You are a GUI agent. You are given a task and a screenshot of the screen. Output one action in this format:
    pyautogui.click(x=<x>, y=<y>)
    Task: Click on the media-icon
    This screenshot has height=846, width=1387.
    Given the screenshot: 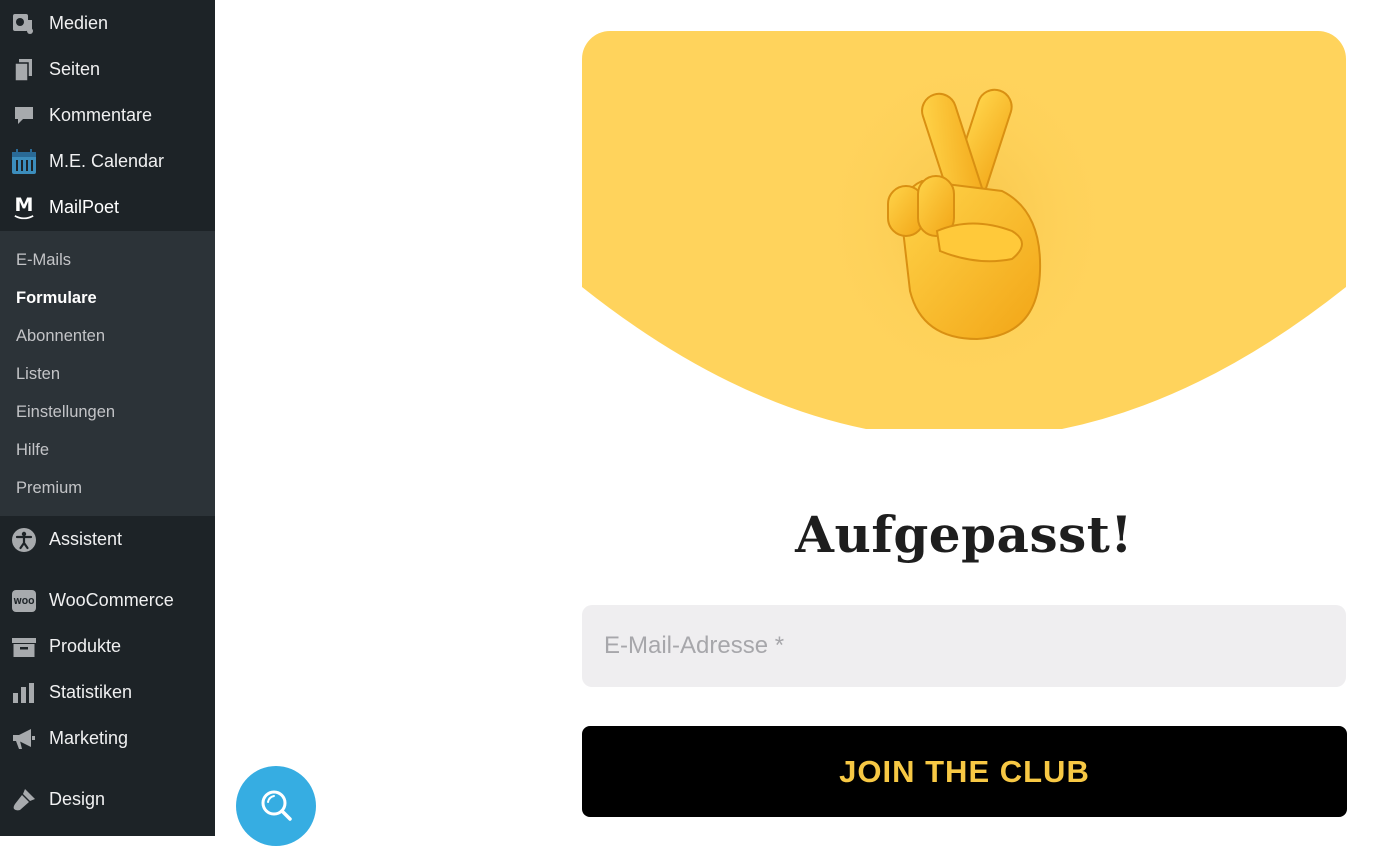 What is the action you would take?
    pyautogui.click(x=24, y=24)
    